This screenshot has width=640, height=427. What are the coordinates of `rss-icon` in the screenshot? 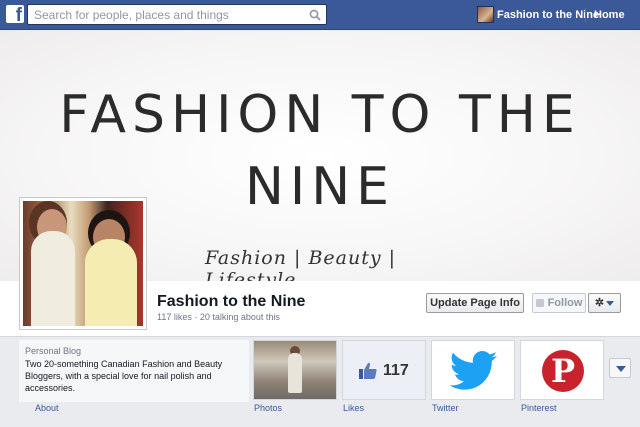 It's located at (539, 303).